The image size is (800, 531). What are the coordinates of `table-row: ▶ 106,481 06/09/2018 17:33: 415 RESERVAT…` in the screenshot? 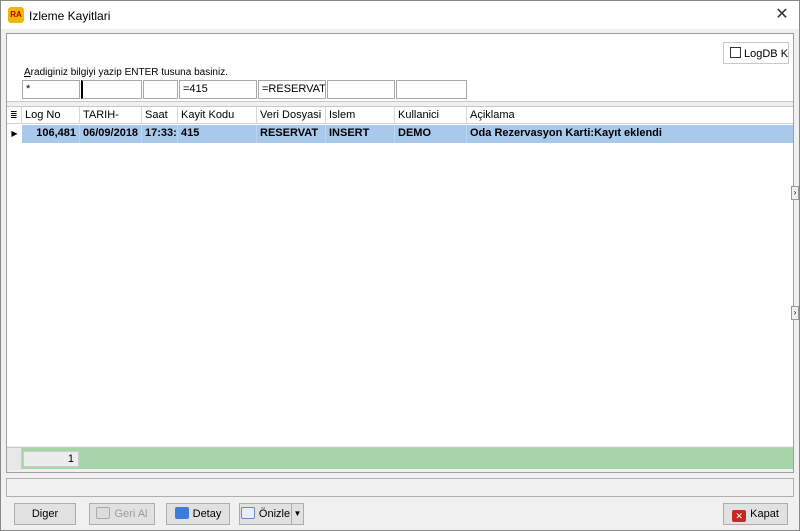 It's located at (400, 134).